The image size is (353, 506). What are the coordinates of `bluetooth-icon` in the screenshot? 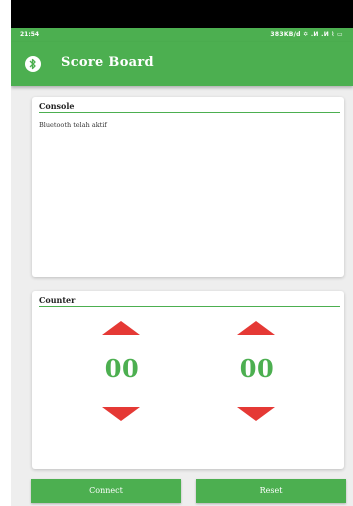 It's located at (33, 64).